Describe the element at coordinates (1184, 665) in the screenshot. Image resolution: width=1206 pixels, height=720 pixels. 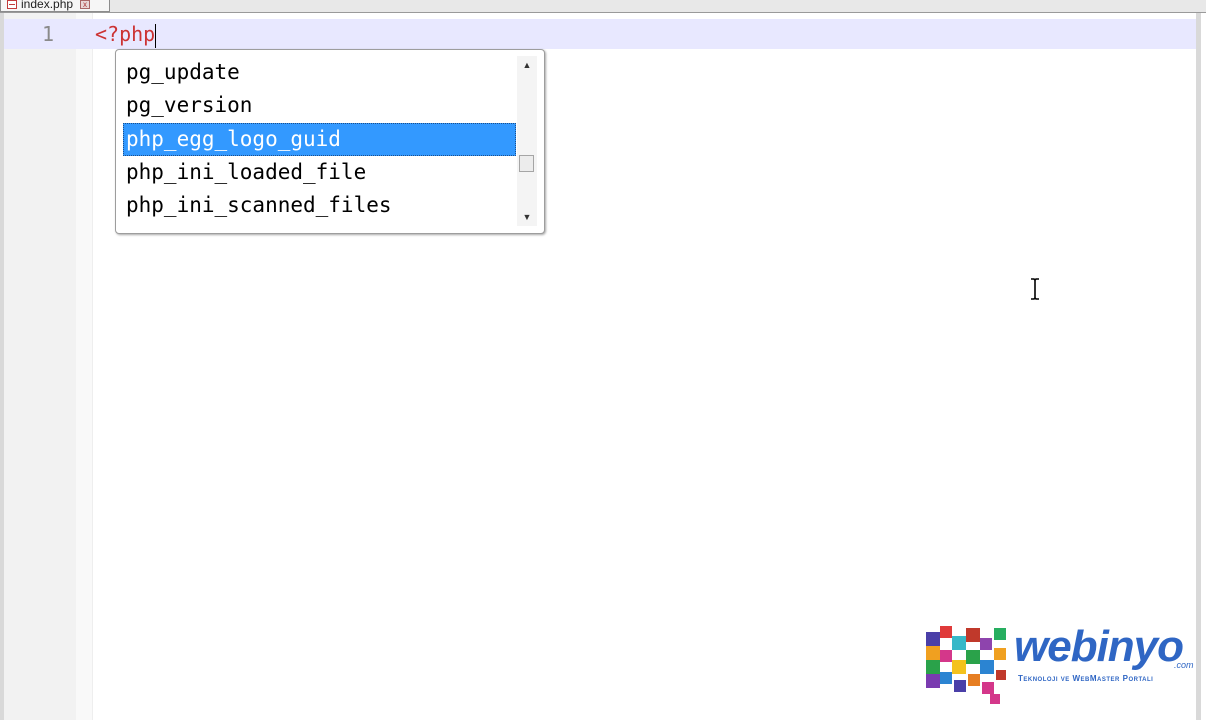
I see `logo-tld: .com` at that location.